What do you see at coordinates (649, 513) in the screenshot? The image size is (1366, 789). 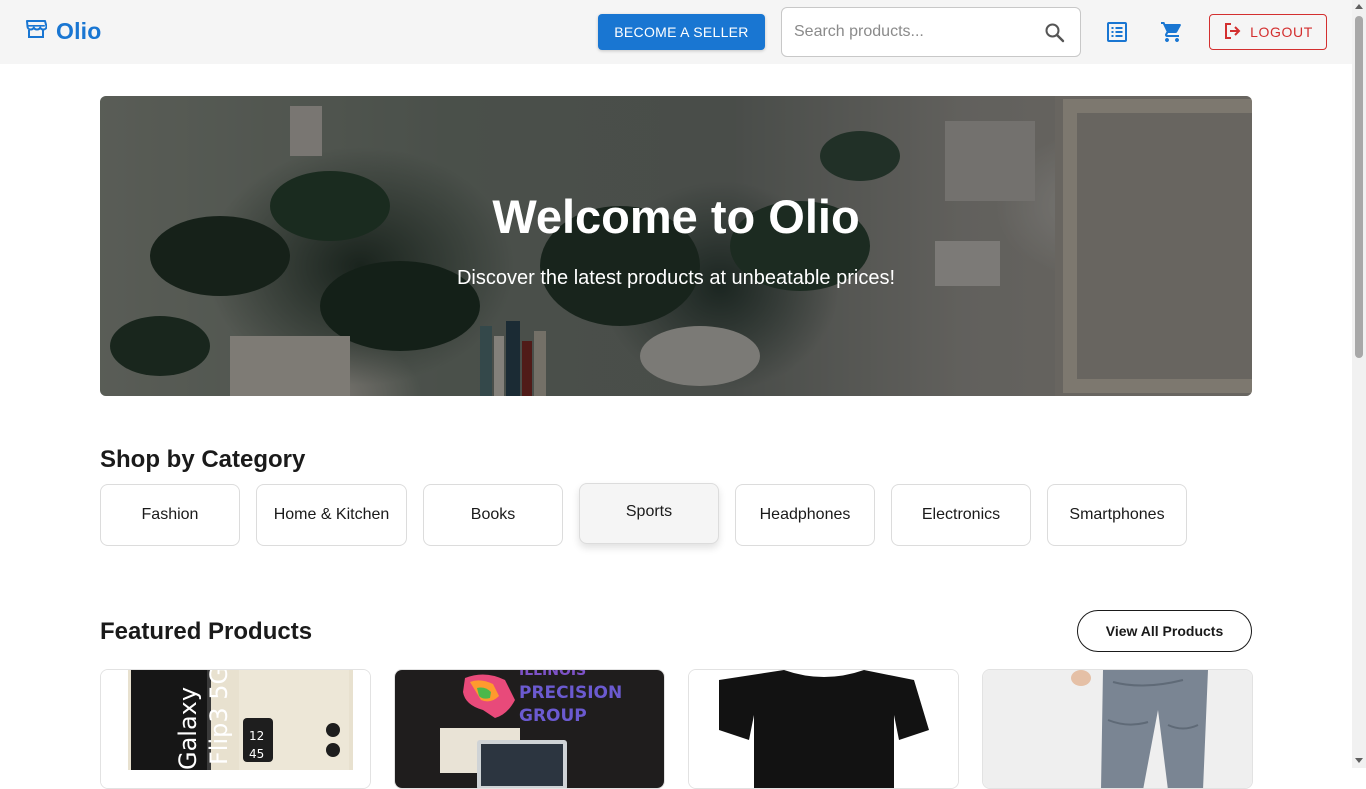 I see `category-sports: Sports` at bounding box center [649, 513].